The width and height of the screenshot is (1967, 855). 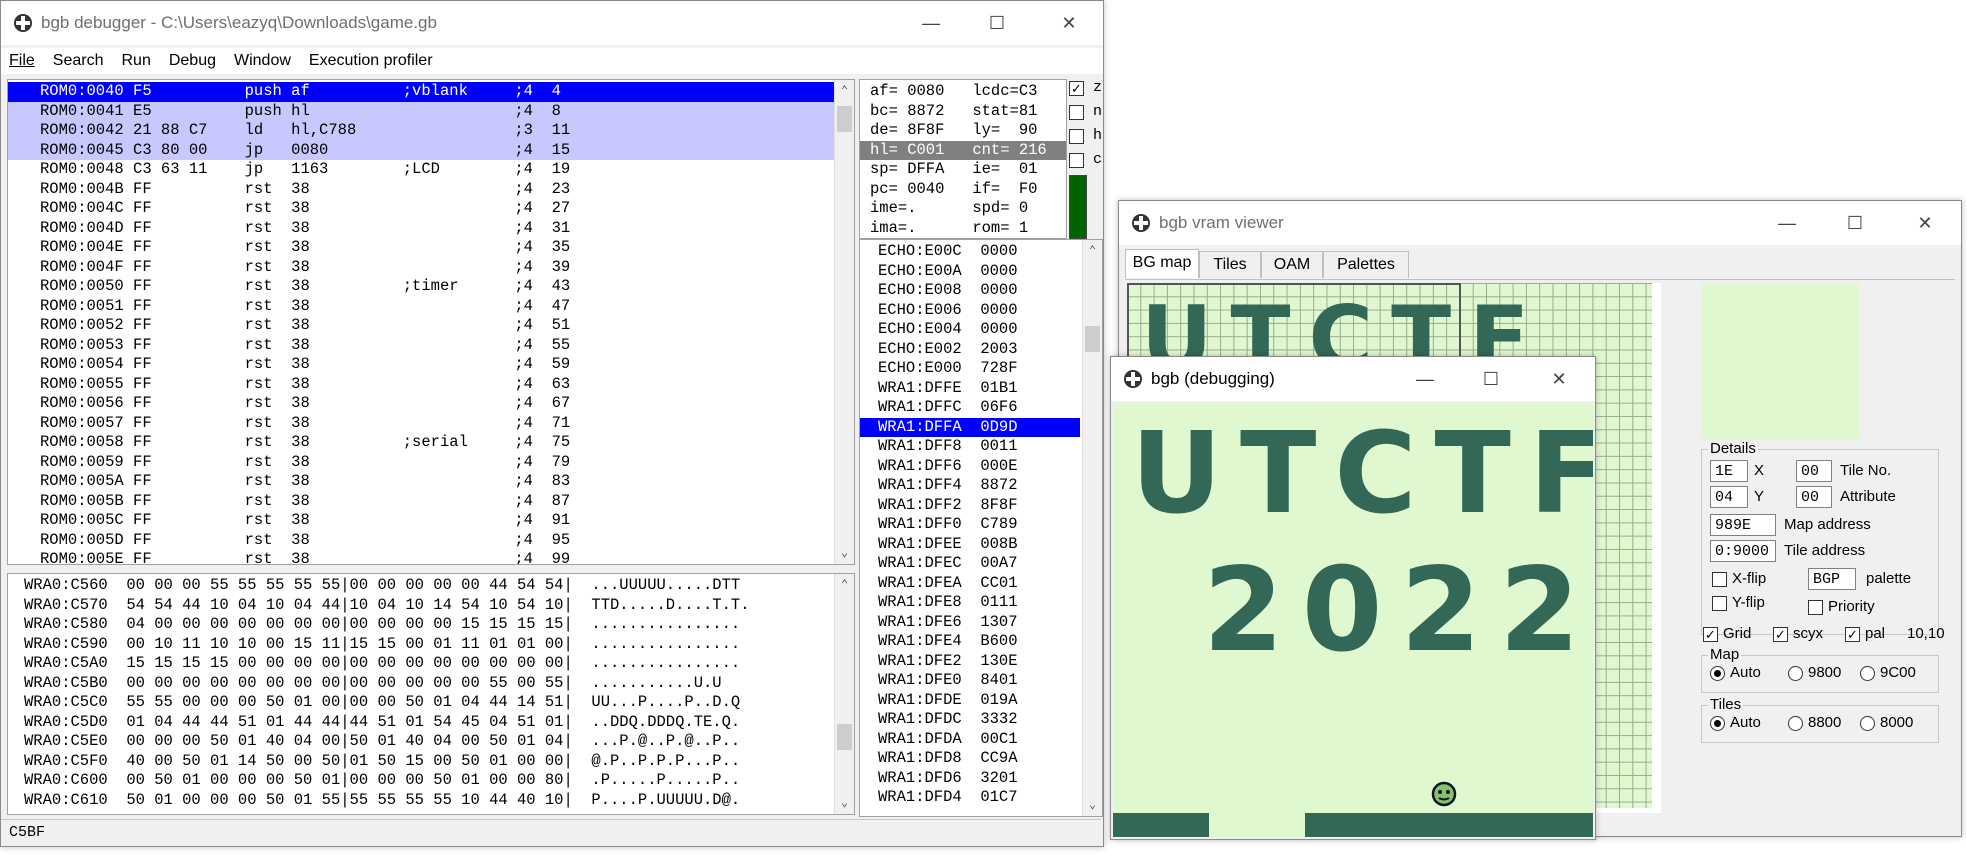 I want to click on tab-bg-map: BG map, so click(x=1162, y=263).